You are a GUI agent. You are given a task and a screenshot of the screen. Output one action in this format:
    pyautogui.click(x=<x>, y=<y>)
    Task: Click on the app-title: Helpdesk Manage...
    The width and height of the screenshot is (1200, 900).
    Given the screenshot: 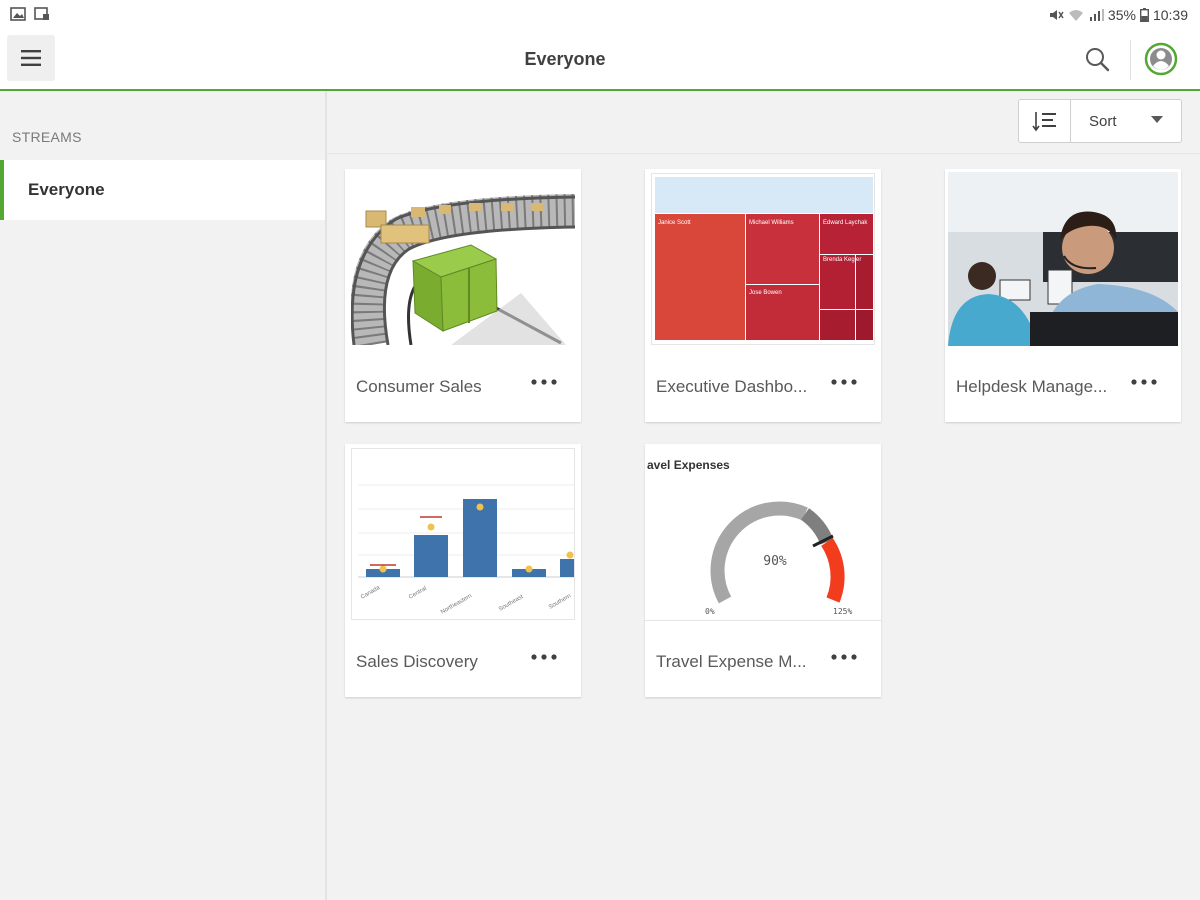 What is the action you would take?
    pyautogui.click(x=1032, y=386)
    